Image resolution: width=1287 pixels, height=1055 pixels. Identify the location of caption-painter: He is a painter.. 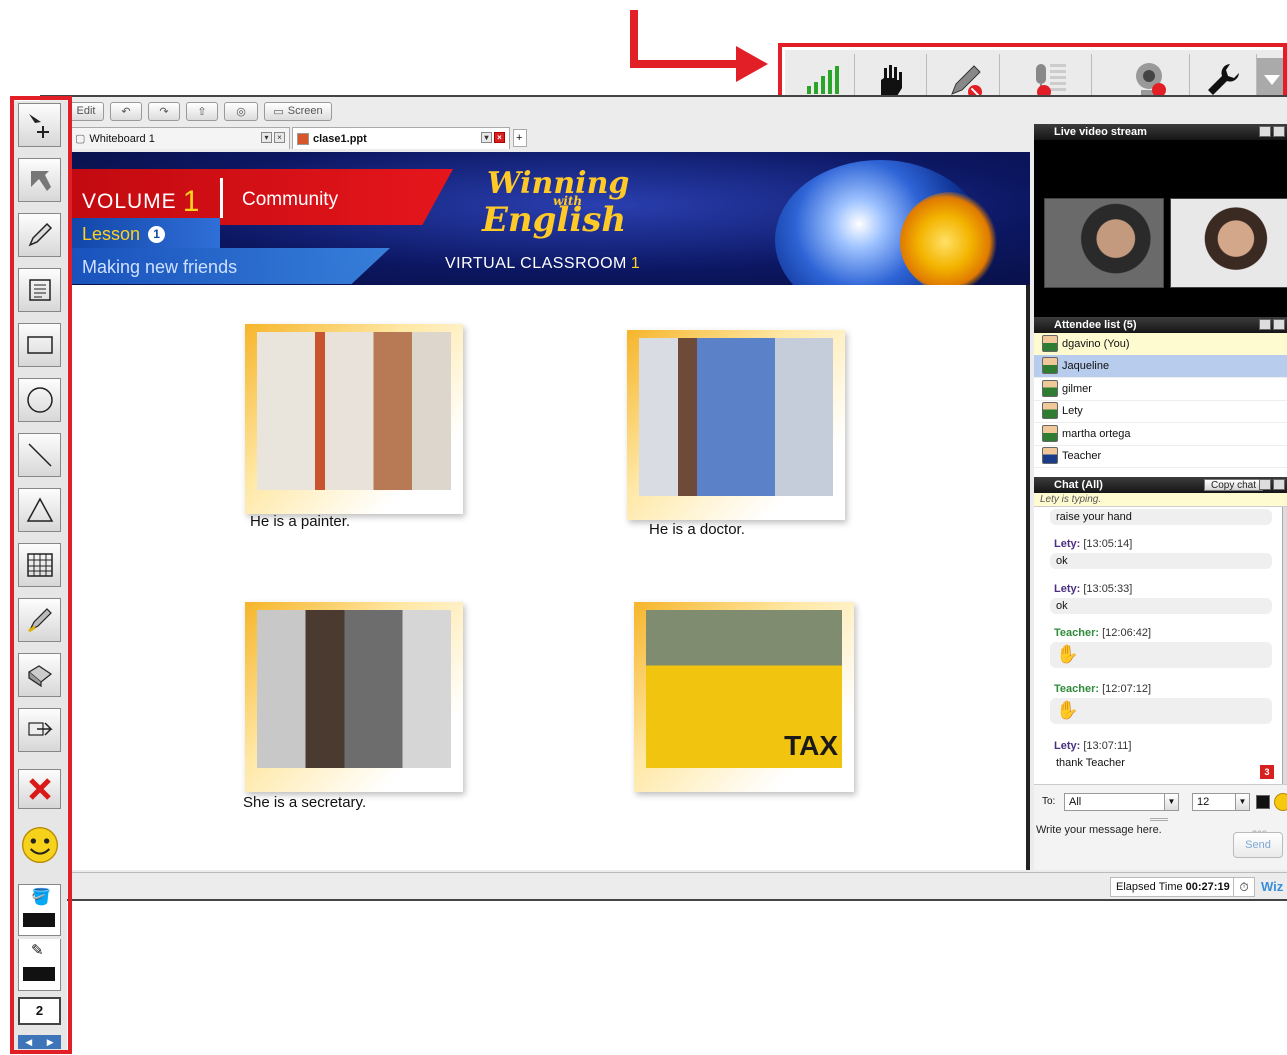
(300, 521).